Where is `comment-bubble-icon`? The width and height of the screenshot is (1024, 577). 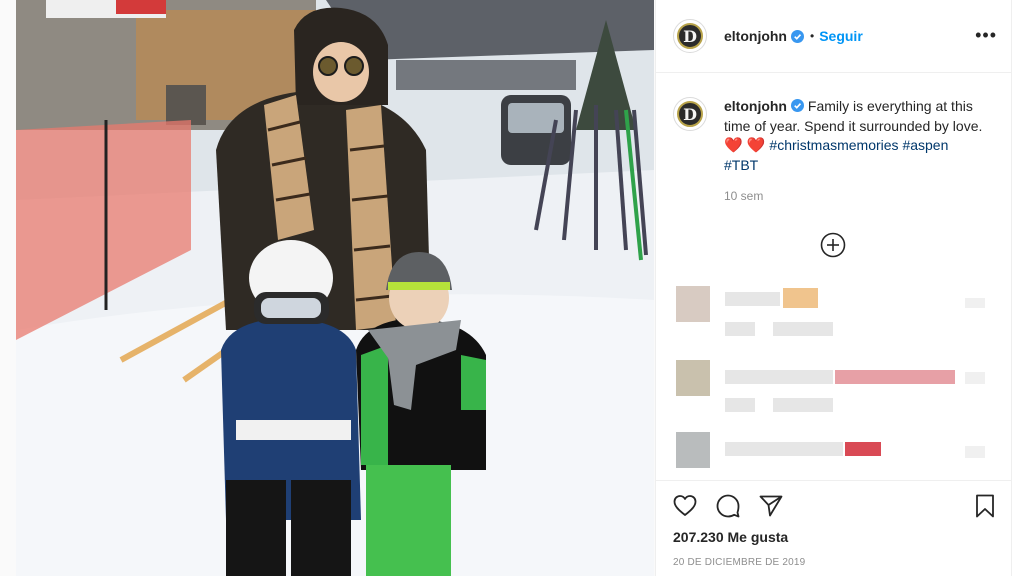 comment-bubble-icon is located at coordinates (728, 506).